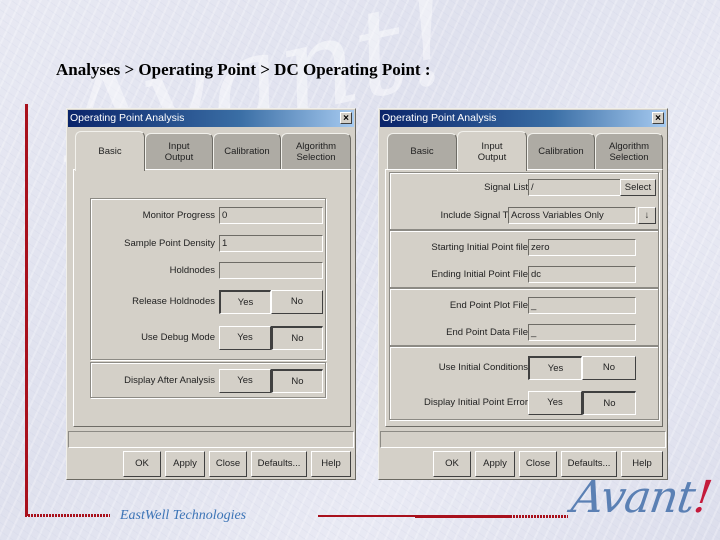 This screenshot has height=540, width=720. Describe the element at coordinates (647, 215) in the screenshot. I see `dropdown-arrow-icon: ↓` at that location.